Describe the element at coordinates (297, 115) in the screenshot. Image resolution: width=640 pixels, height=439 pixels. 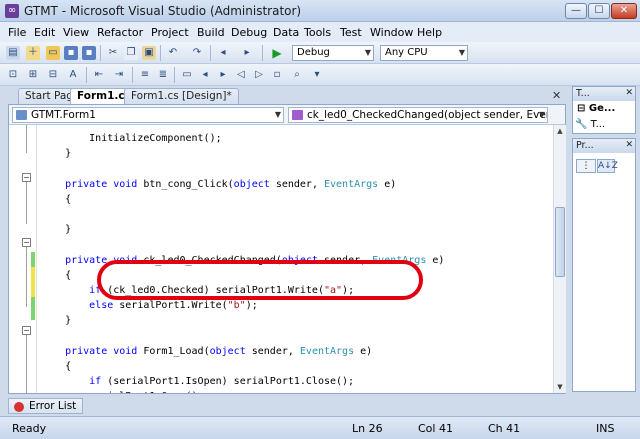
I see `method-icon` at that location.